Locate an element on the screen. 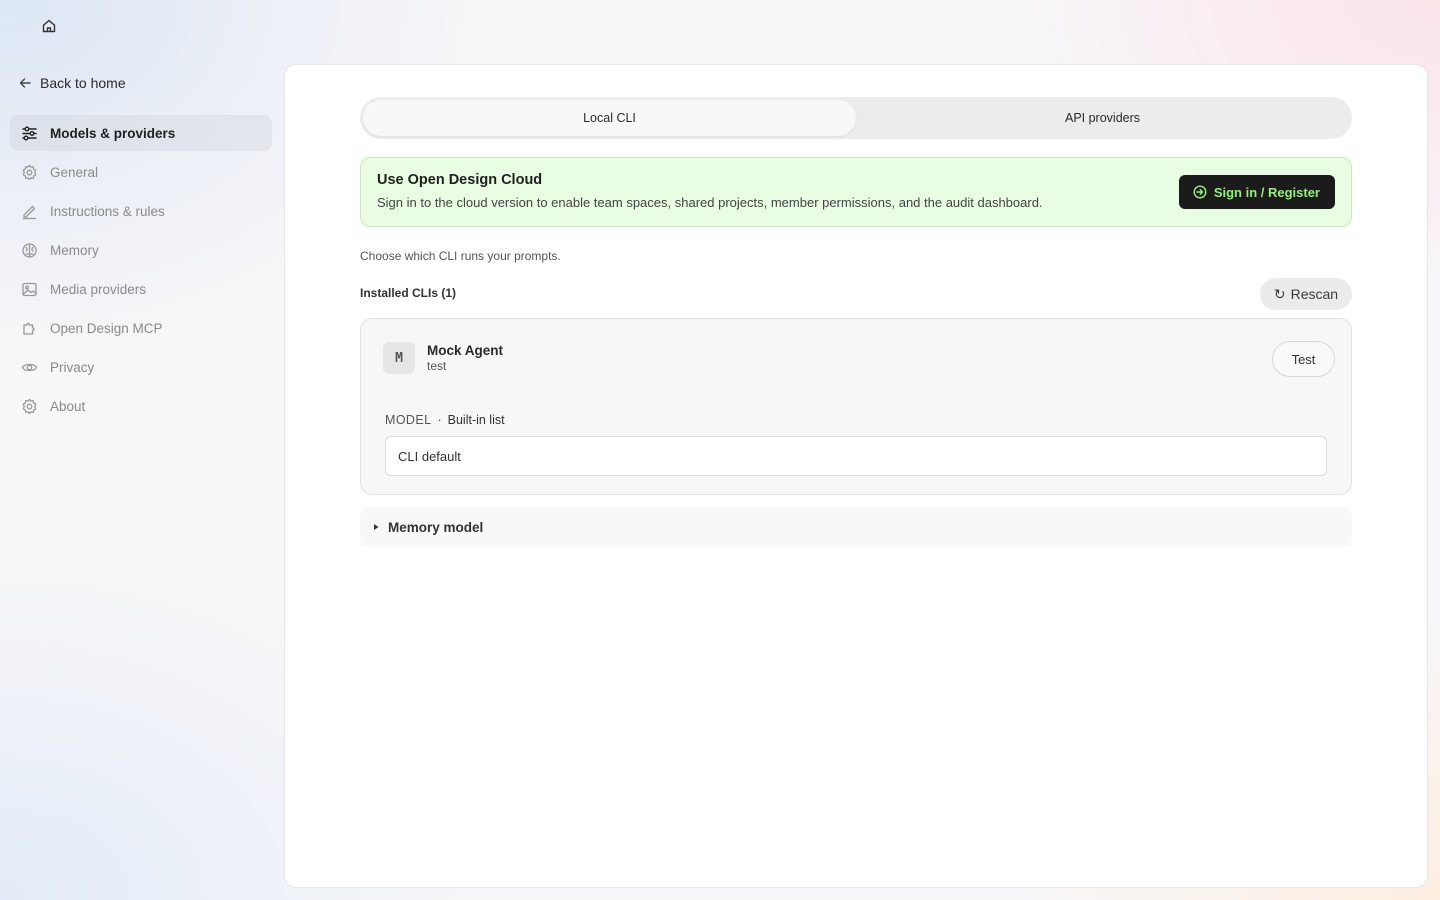 The height and width of the screenshot is (900, 1440). agent-subtitle: test is located at coordinates (437, 366).